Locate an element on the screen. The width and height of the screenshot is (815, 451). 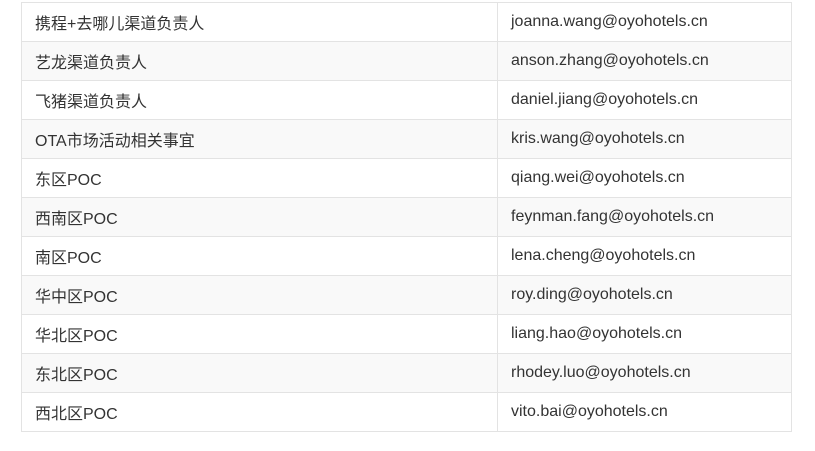
table-row: 西南区POC feynman.fang@oyohotels.cn is located at coordinates (406, 217).